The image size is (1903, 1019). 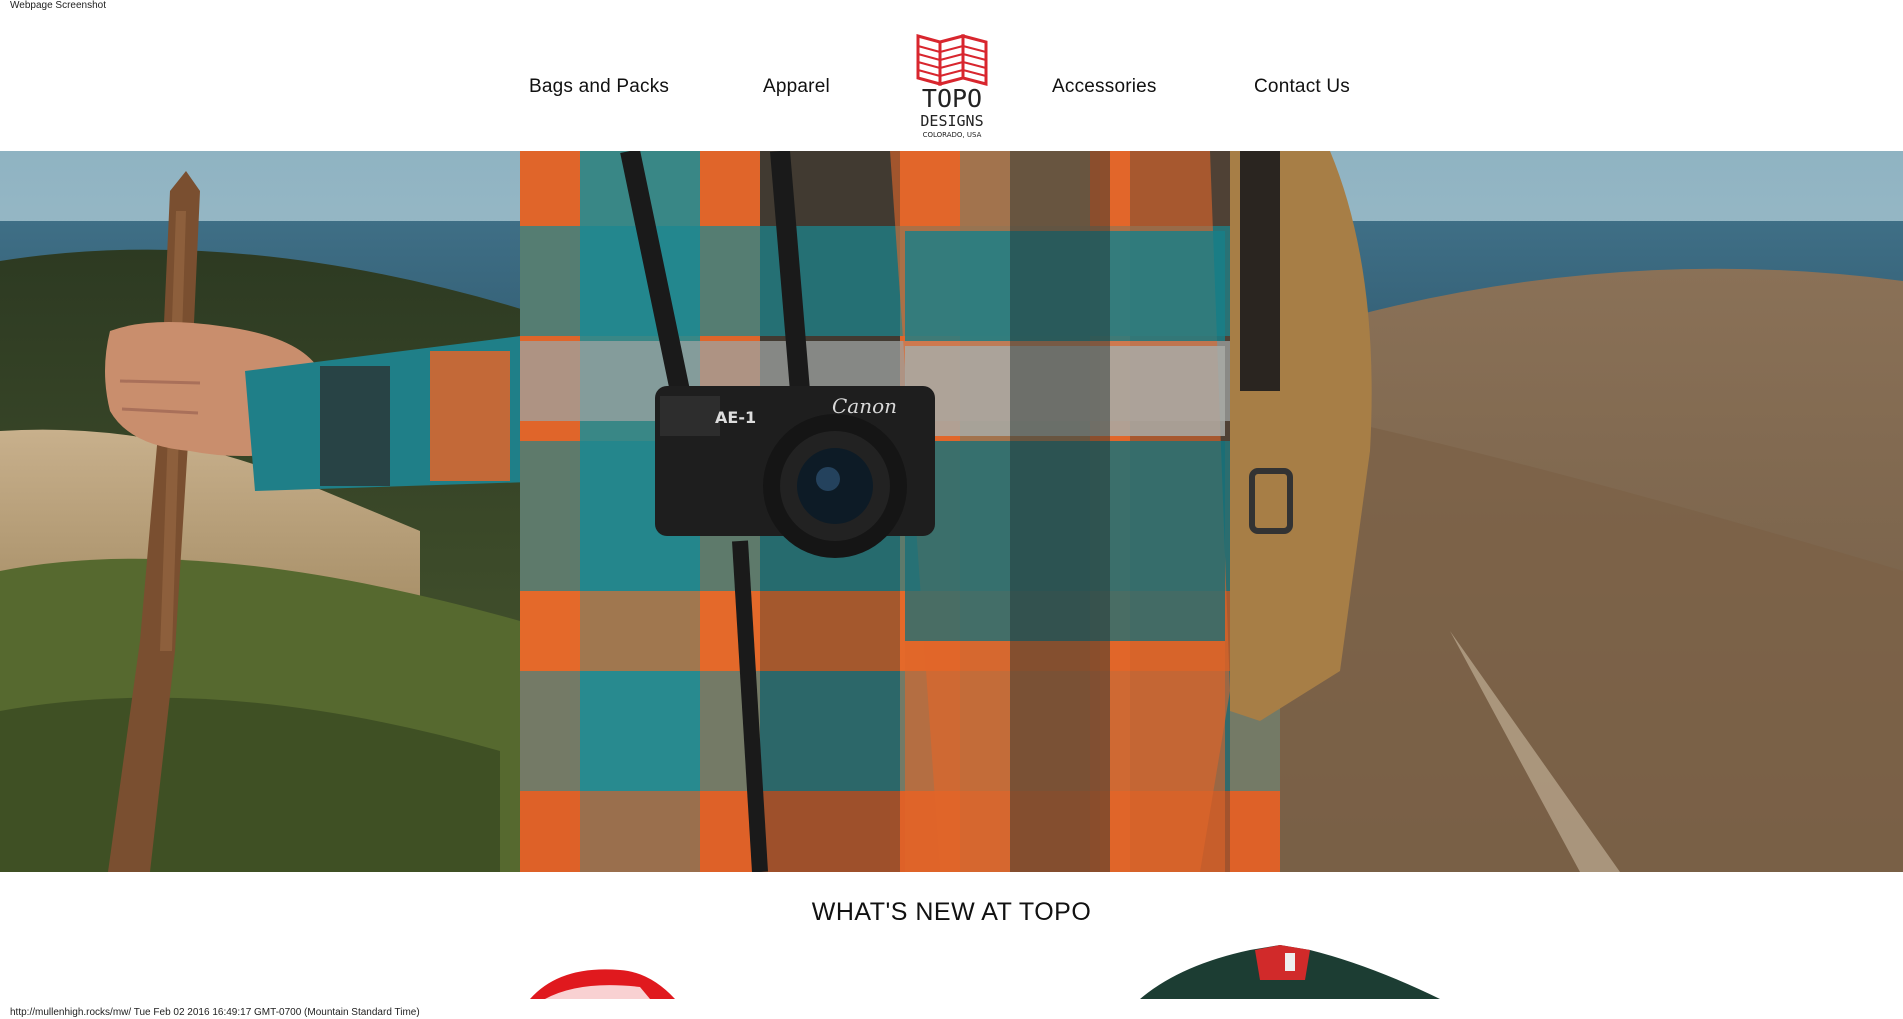 I want to click on nav-link-bags-and-packs: Bags and Packs, so click(x=599, y=87).